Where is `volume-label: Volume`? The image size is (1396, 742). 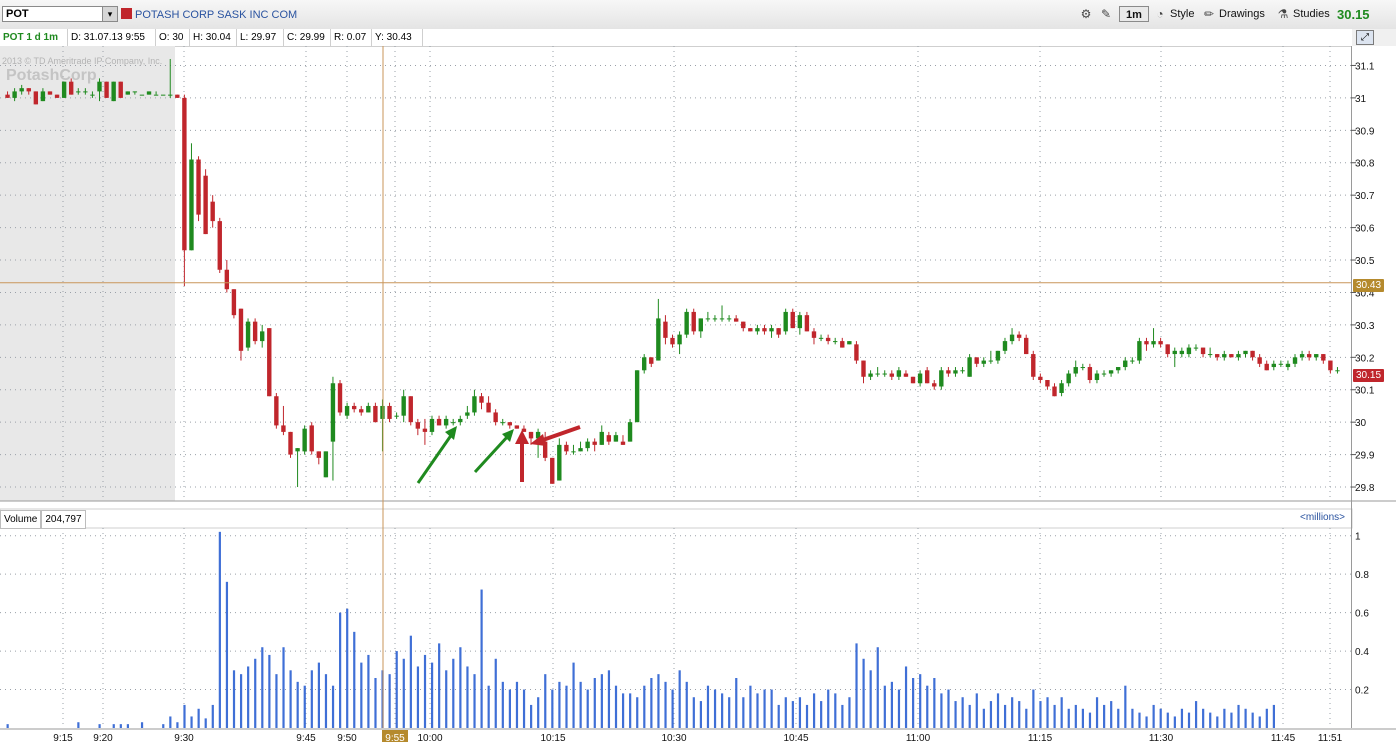 volume-label: Volume is located at coordinates (21, 519).